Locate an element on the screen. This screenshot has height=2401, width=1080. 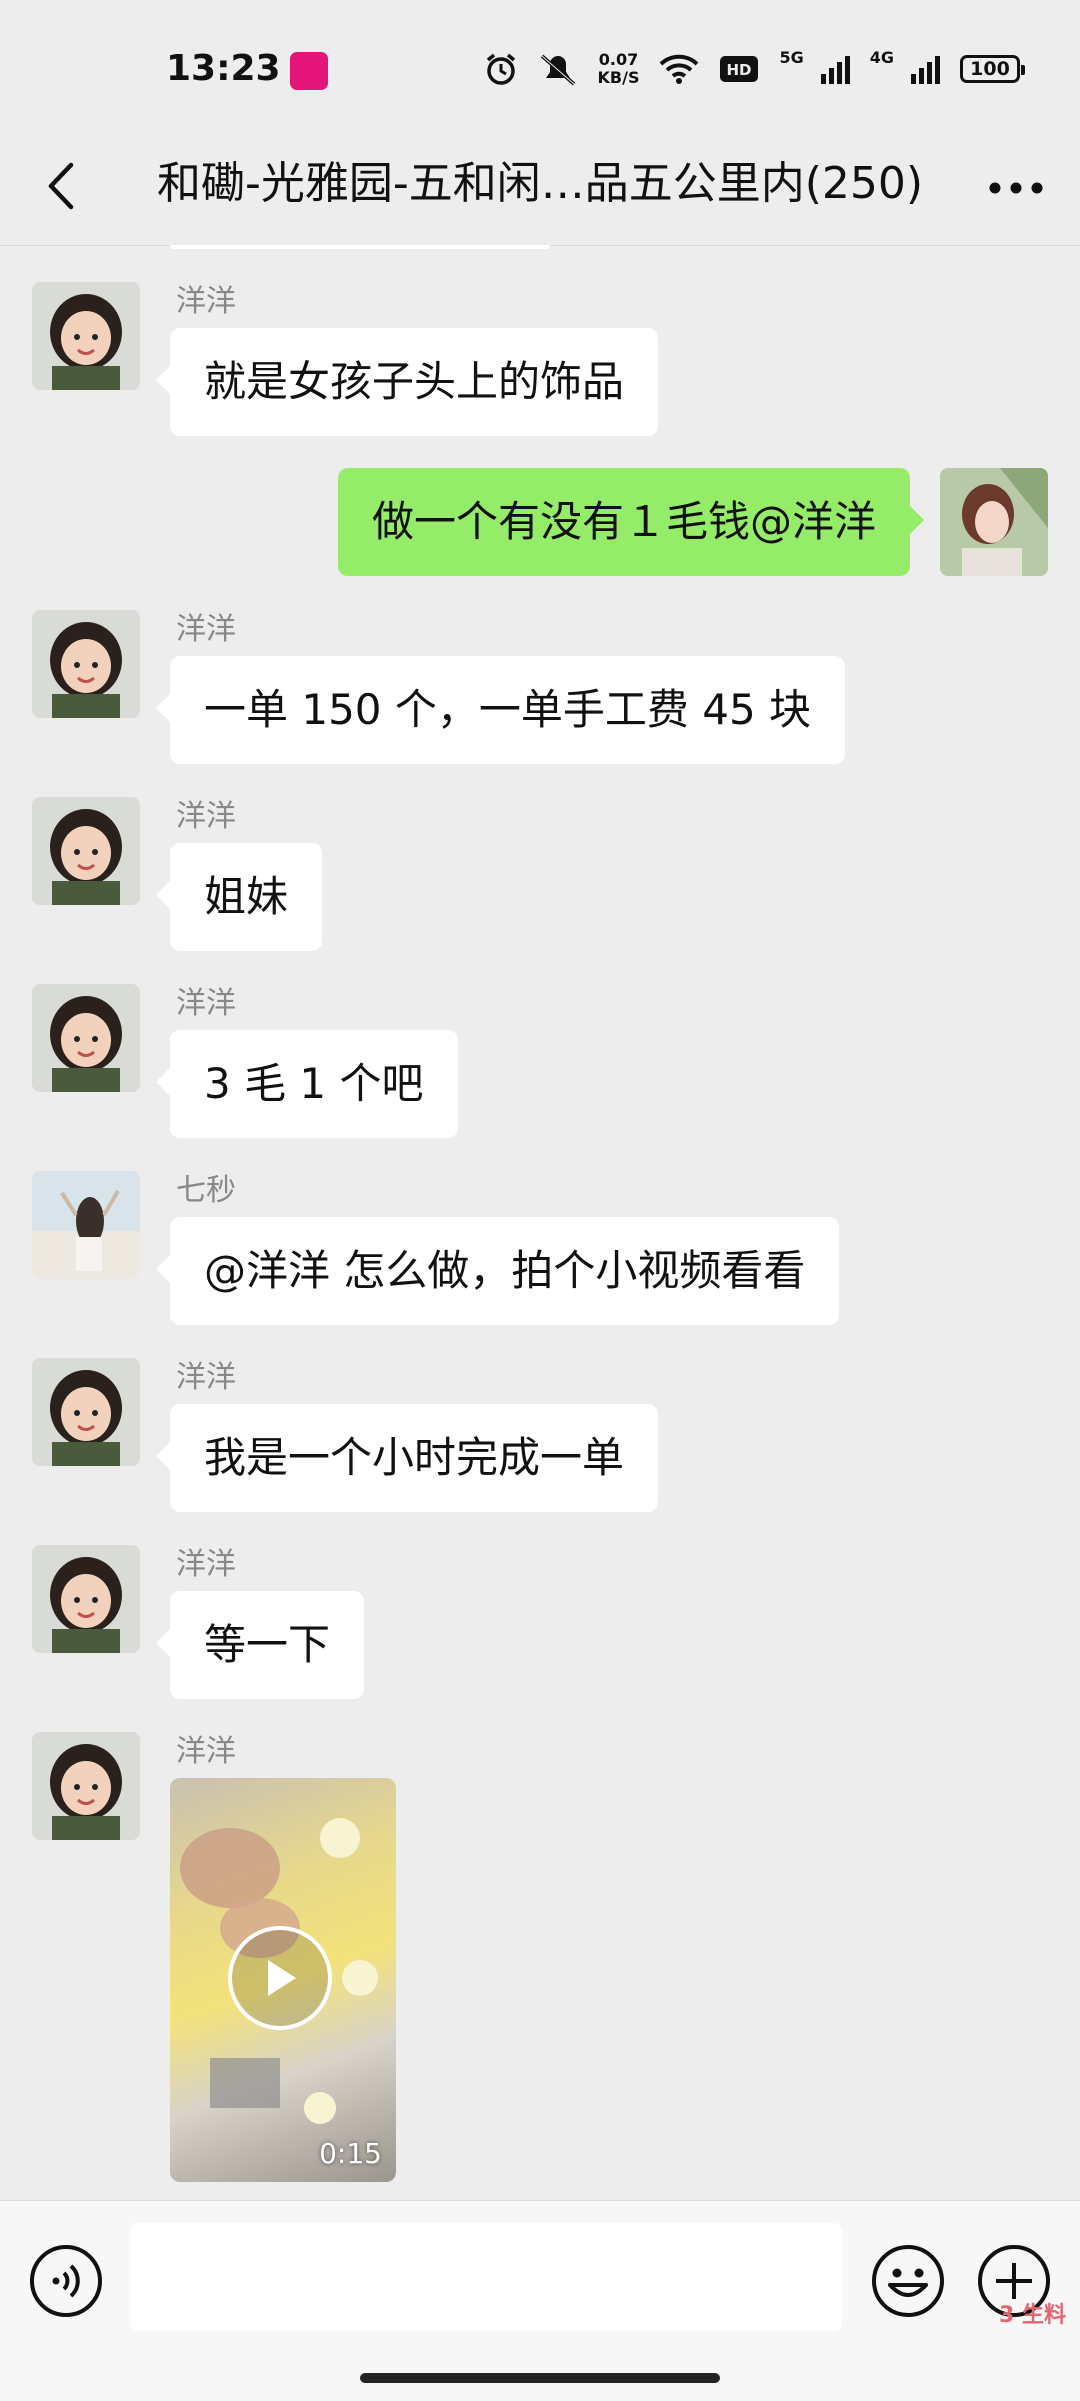
chat-header: 和磡-光雅园-五和闲…品五公里内(250) is located at coordinates (540, 188).